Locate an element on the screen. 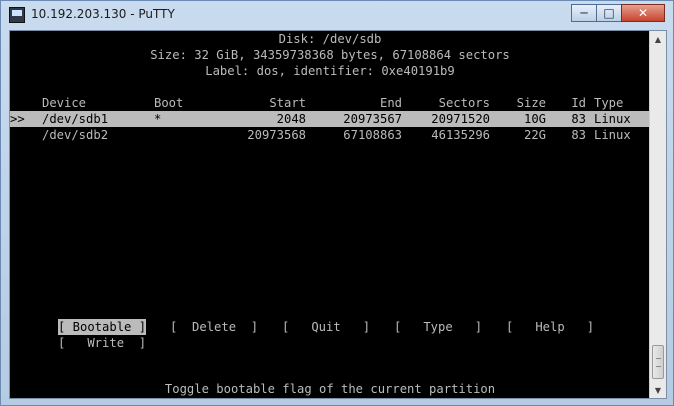 The width and height of the screenshot is (674, 406). menu-bootable: [ Bootable ] is located at coordinates (102, 327).